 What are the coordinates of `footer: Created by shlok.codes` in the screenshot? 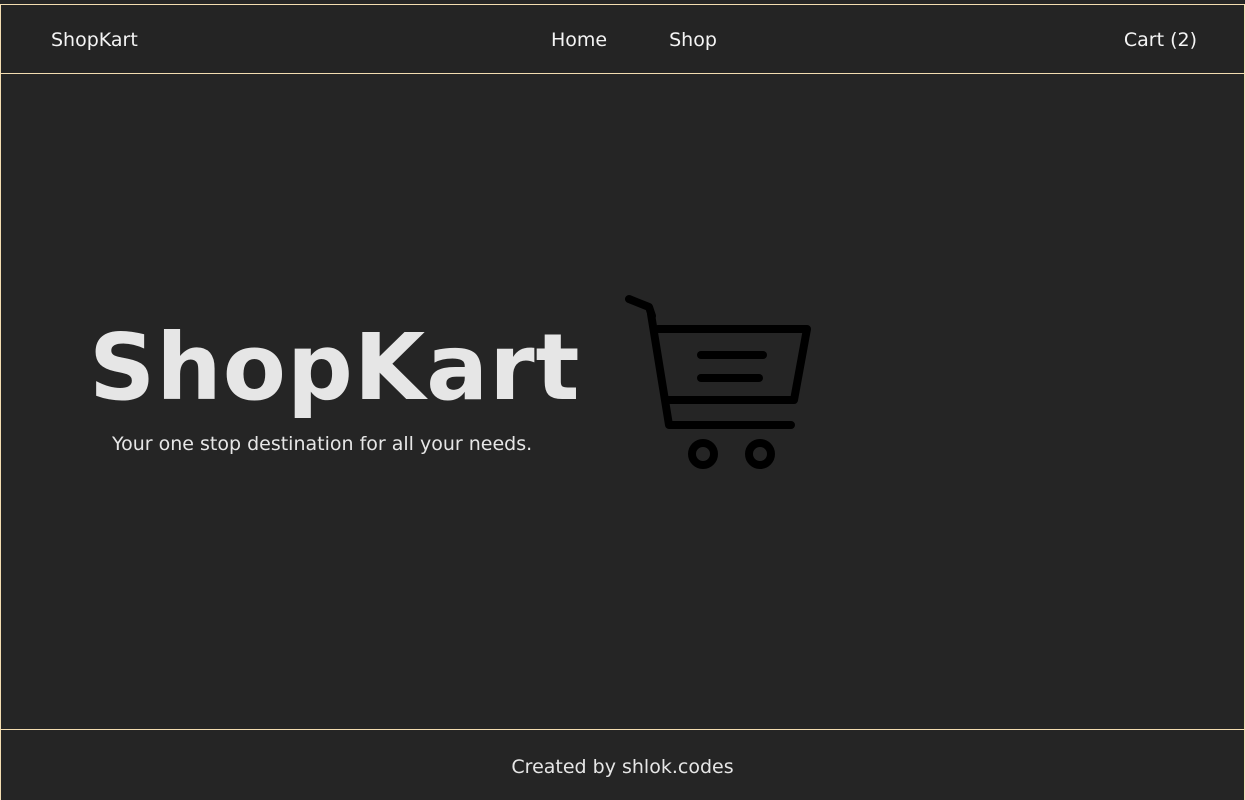 It's located at (622, 764).